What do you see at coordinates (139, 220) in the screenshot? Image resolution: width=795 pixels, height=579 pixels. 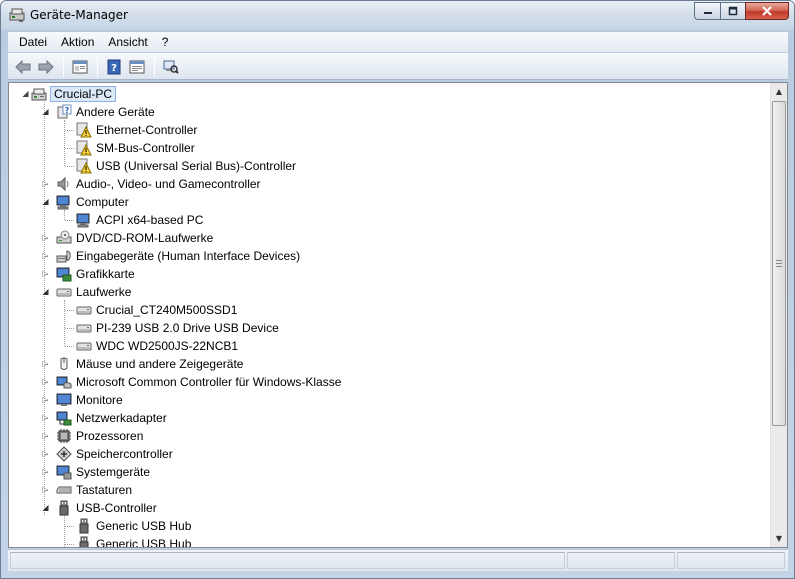 I see `tree-node-acpi-x64-based-pc: ACPI x64-based PC` at bounding box center [139, 220].